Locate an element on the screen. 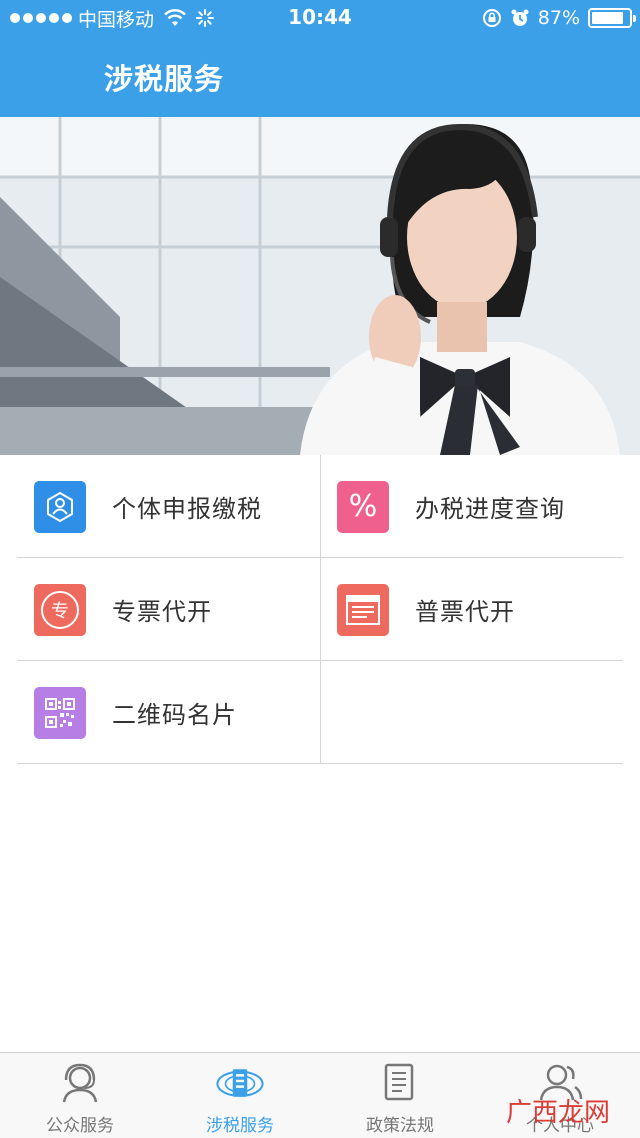 This screenshot has width=640, height=1138. tab-policy-regulations: 政策法规 is located at coordinates (400, 1095).